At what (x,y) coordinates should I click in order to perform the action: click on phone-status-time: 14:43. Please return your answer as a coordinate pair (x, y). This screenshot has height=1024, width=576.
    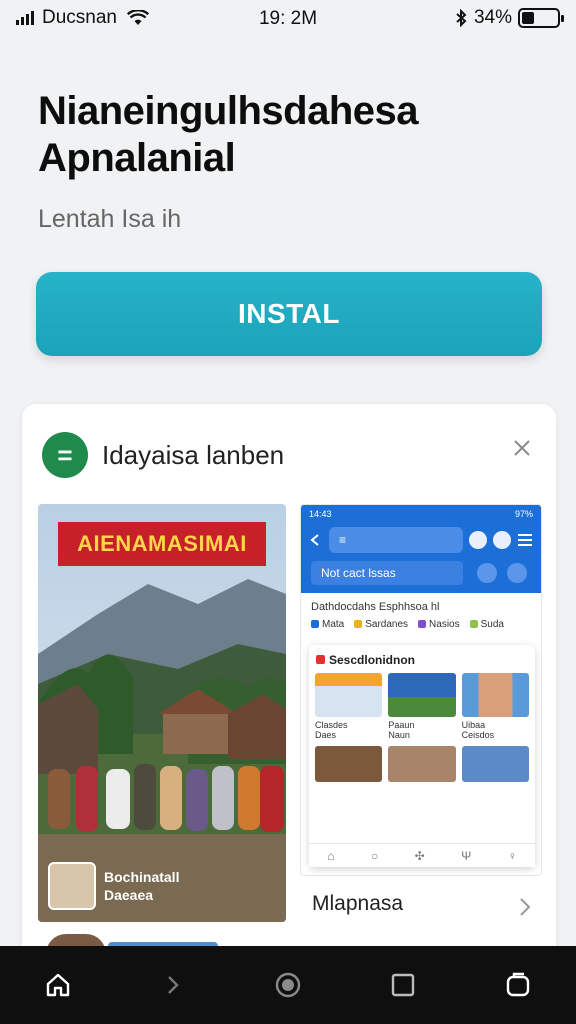
    Looking at the image, I should click on (320, 514).